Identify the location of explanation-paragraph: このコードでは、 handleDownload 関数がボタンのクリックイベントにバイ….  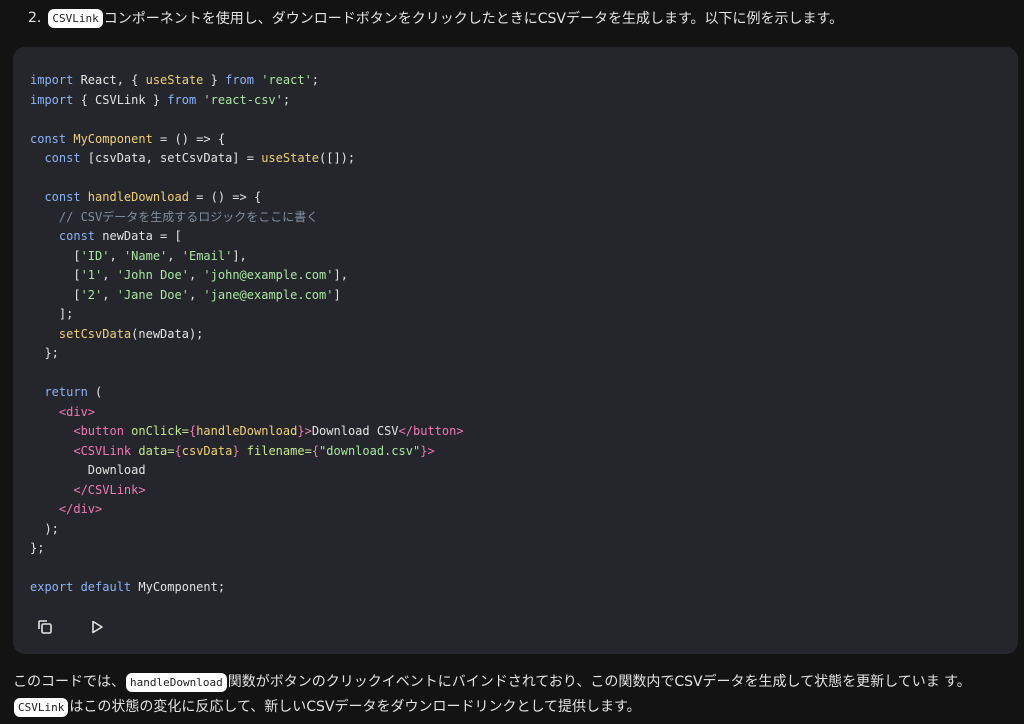
(513, 695).